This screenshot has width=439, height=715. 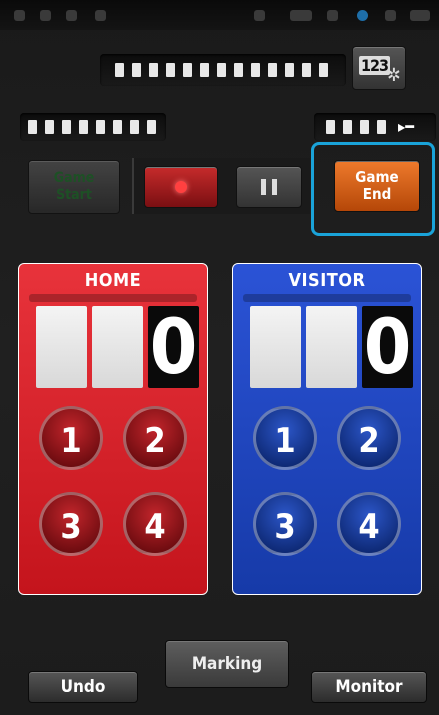 What do you see at coordinates (285, 524) in the screenshot?
I see `visitor-add-3-button: 3` at bounding box center [285, 524].